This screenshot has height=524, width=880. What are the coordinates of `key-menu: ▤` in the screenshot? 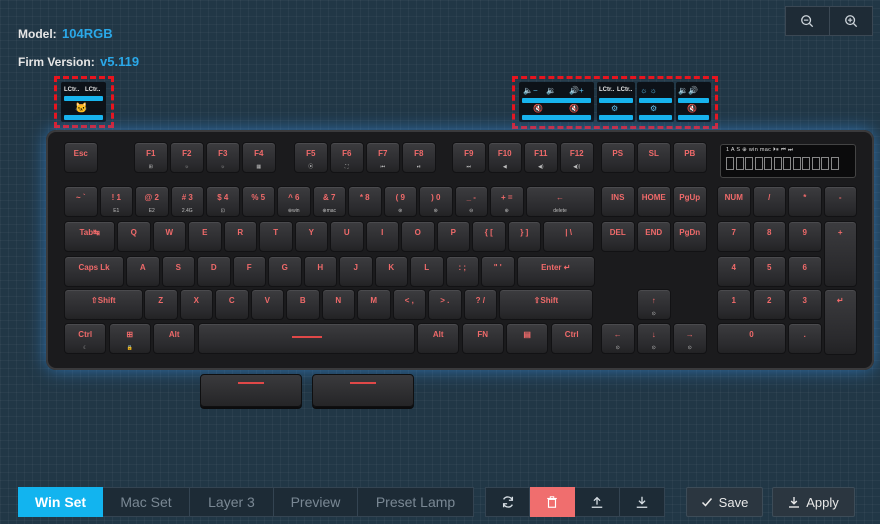 It's located at (527, 338).